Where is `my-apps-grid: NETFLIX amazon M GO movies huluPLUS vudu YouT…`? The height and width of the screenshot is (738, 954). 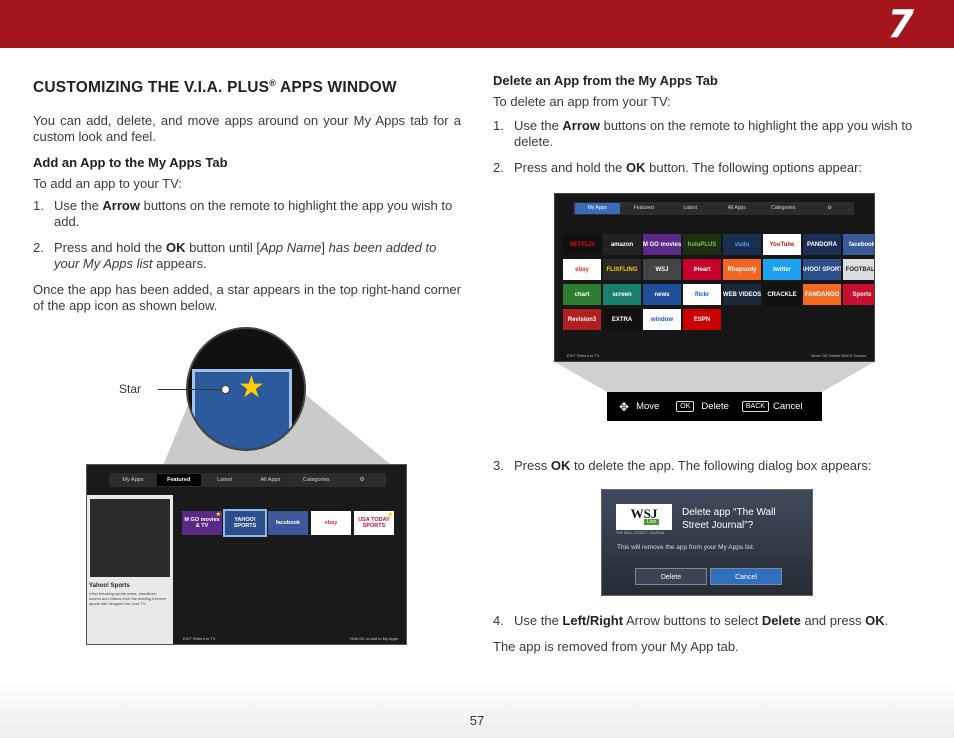 my-apps-grid: NETFLIX amazon M GO movies huluPLUS vudu YouT… is located at coordinates (718, 282).